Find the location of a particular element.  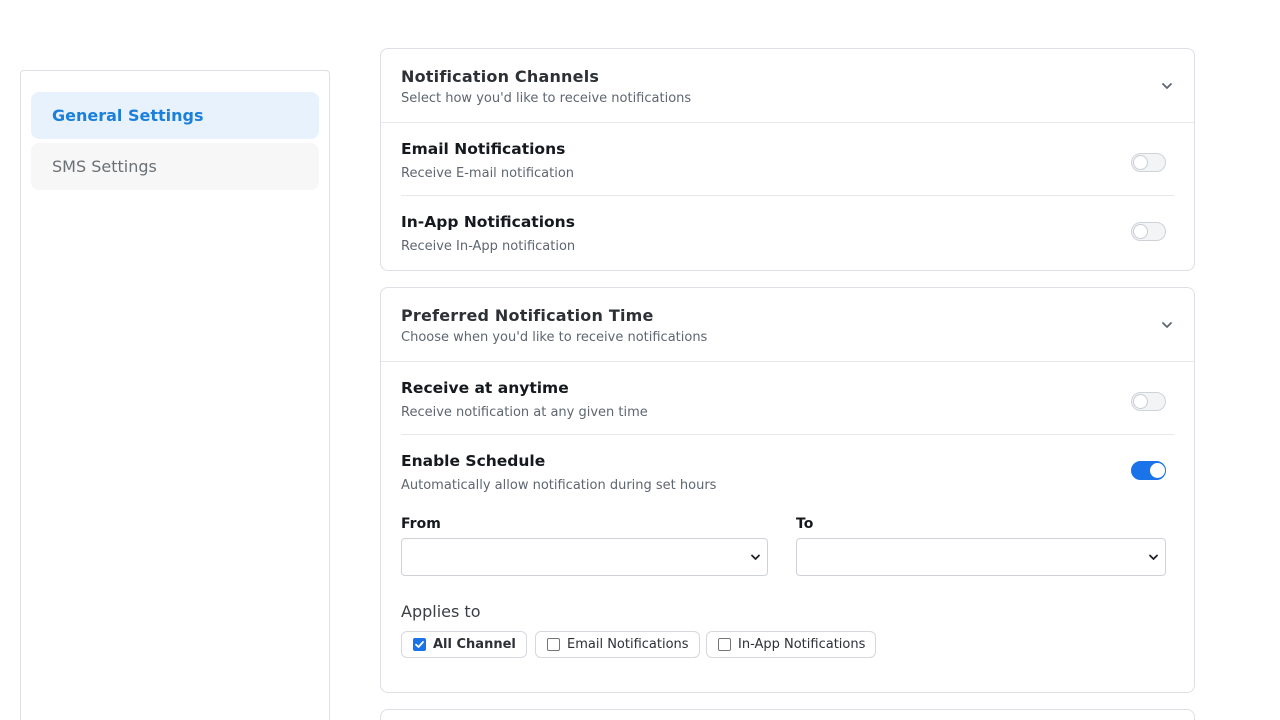

sidebar-item-label: General Settings is located at coordinates (128, 115).